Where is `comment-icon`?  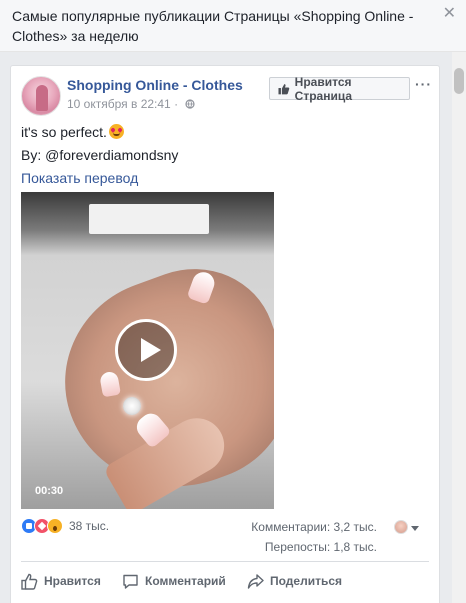
comment-icon is located at coordinates (130, 581).